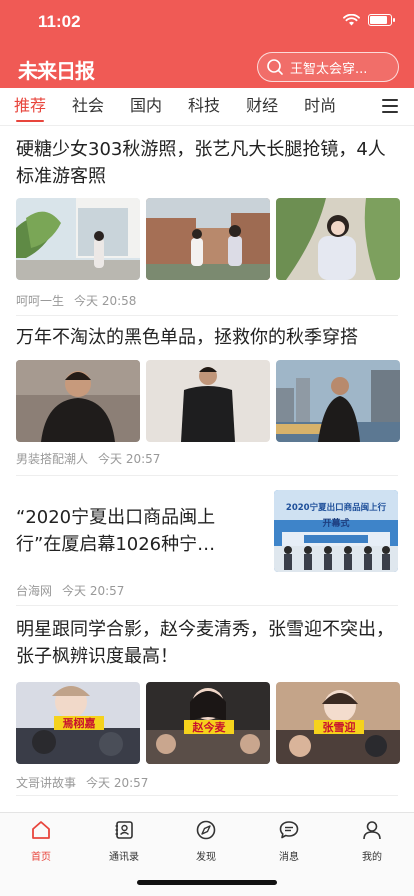 Image resolution: width=414 pixels, height=896 pixels. Describe the element at coordinates (275, 67) in the screenshot. I see `search-icon` at that location.